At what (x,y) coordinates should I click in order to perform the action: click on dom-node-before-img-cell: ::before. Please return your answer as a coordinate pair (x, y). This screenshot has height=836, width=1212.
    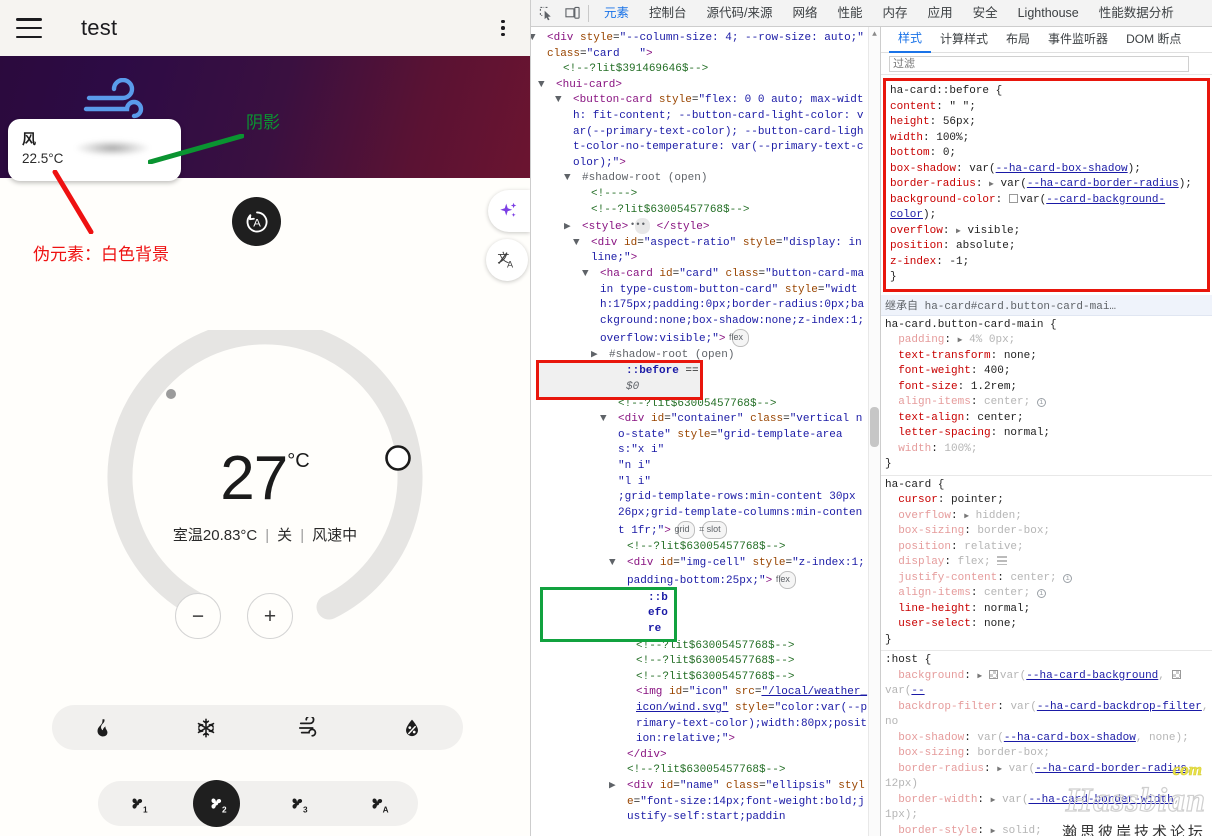
    Looking at the image, I should click on (608, 614).